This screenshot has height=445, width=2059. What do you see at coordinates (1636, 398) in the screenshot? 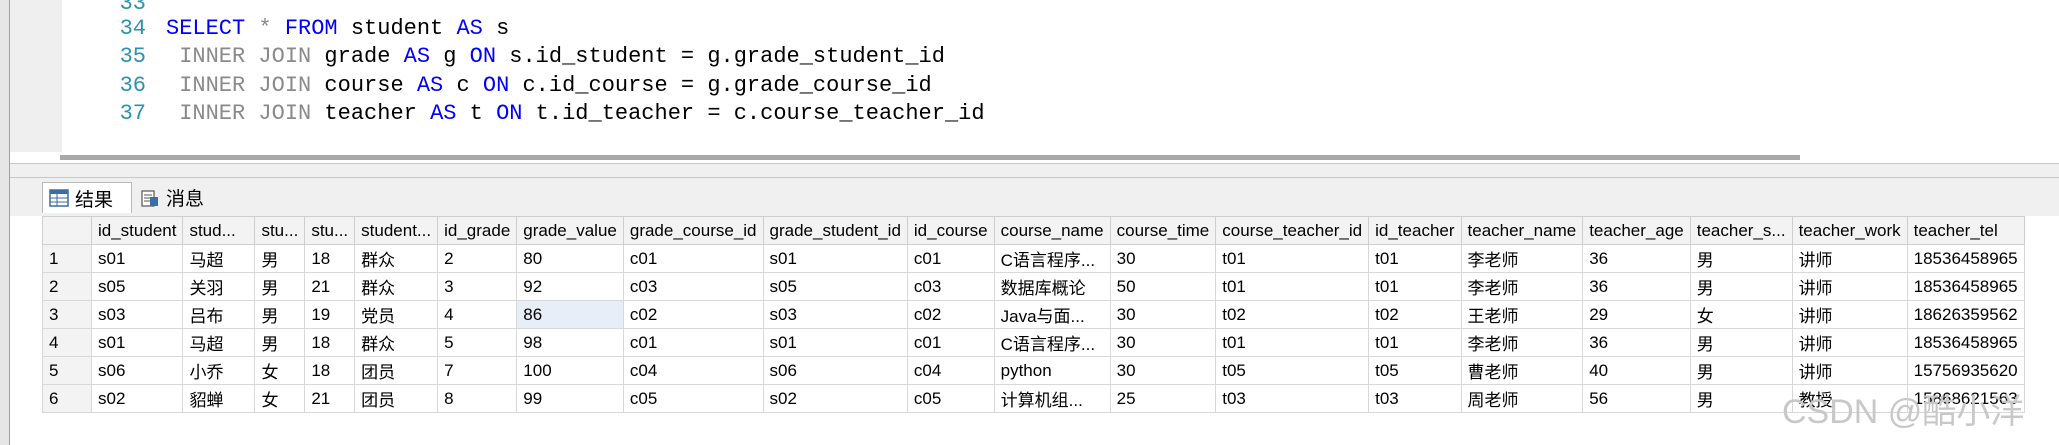
I see `grid-cell: 56` at bounding box center [1636, 398].